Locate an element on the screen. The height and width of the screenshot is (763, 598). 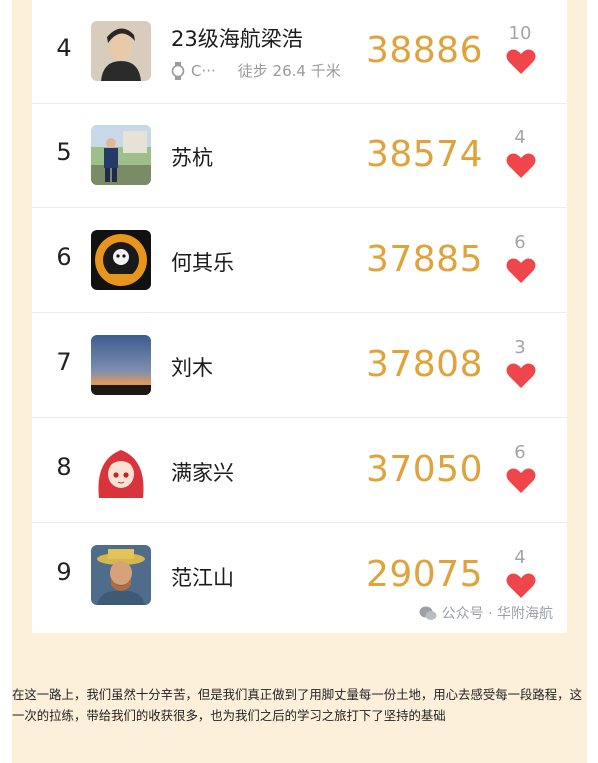
user-name: 刘木 is located at coordinates (192, 368).